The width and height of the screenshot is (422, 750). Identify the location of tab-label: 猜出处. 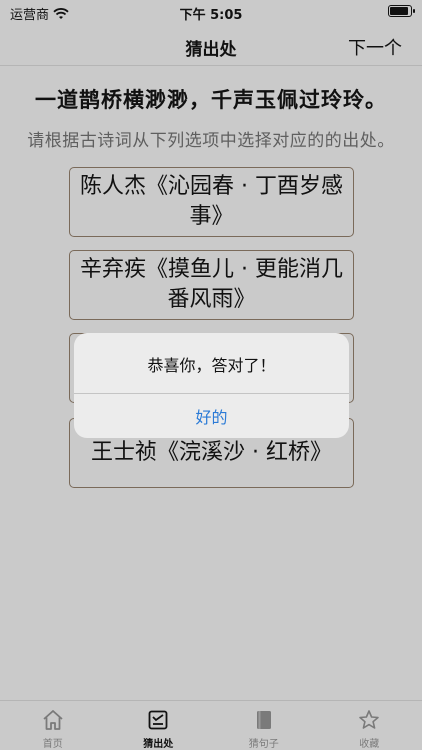
(158, 744).